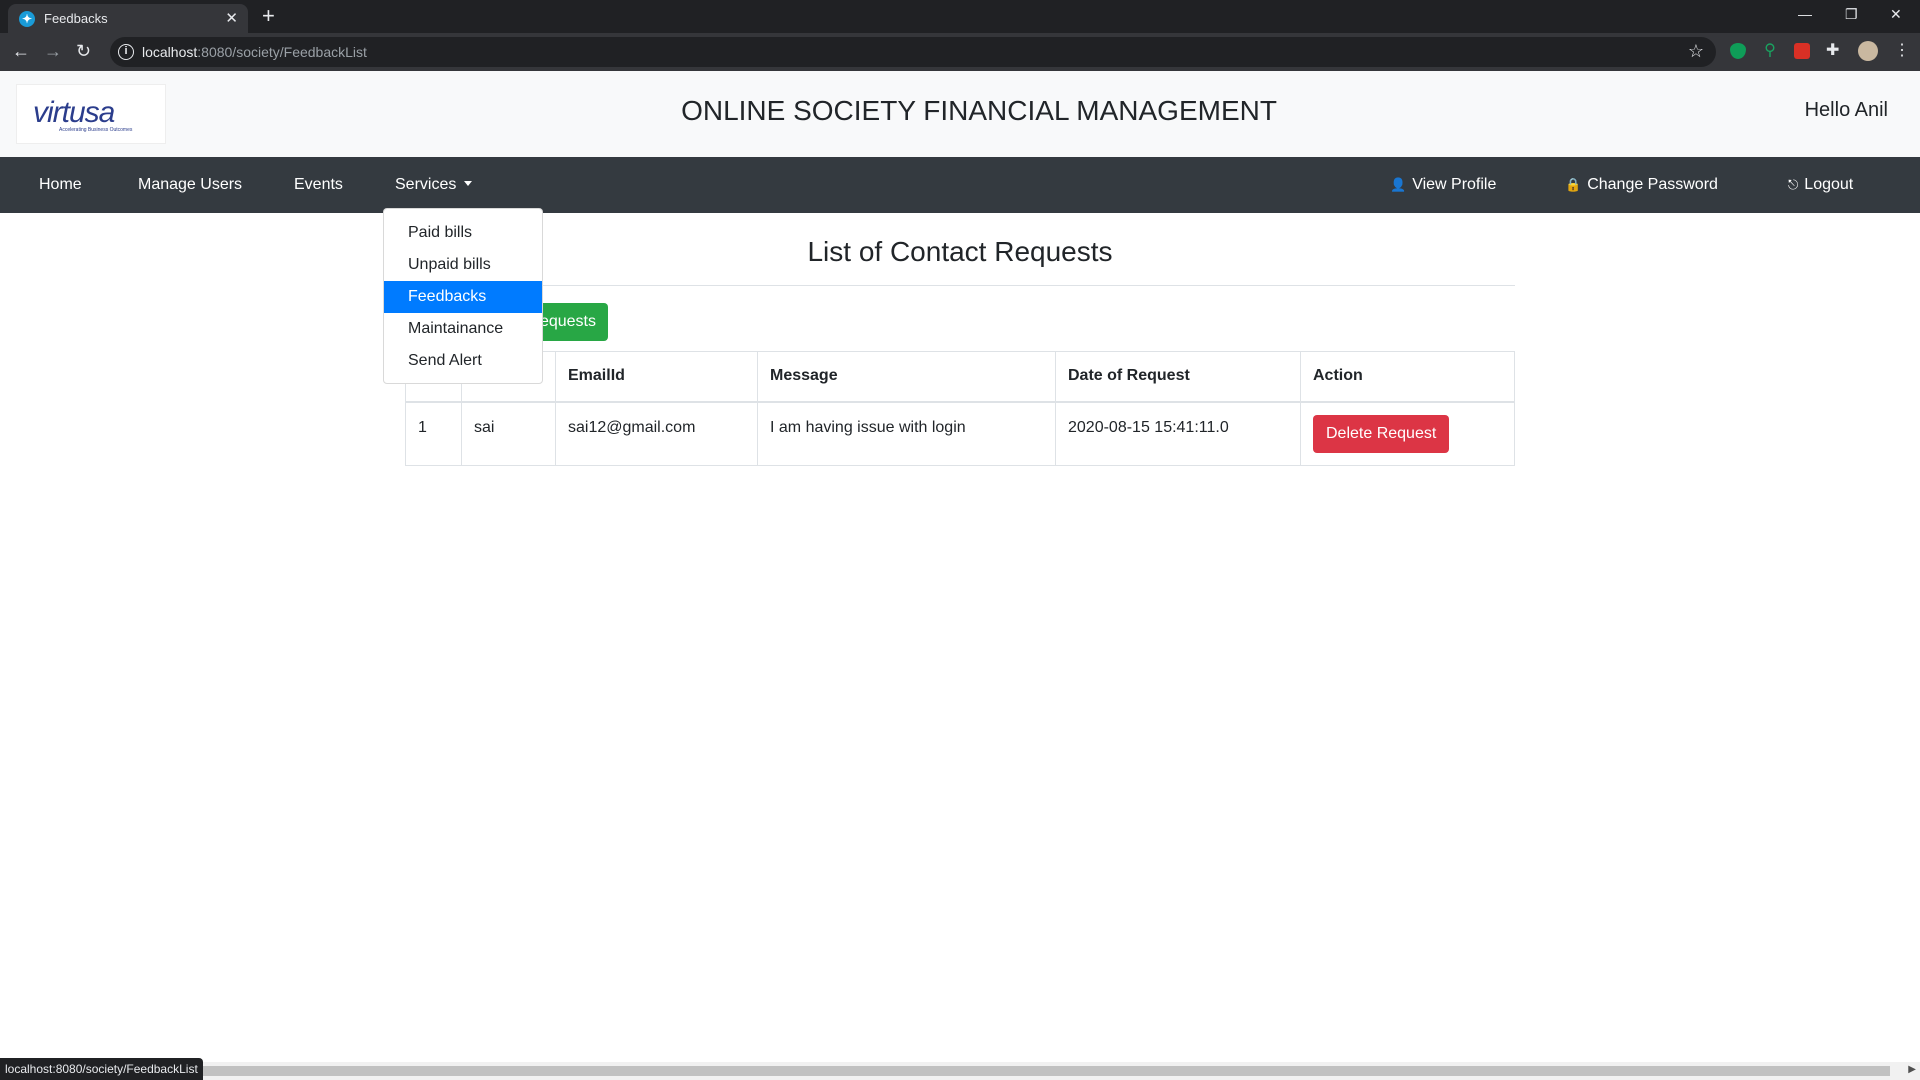 The image size is (1920, 1080). I want to click on new-tab-button: +, so click(268, 16).